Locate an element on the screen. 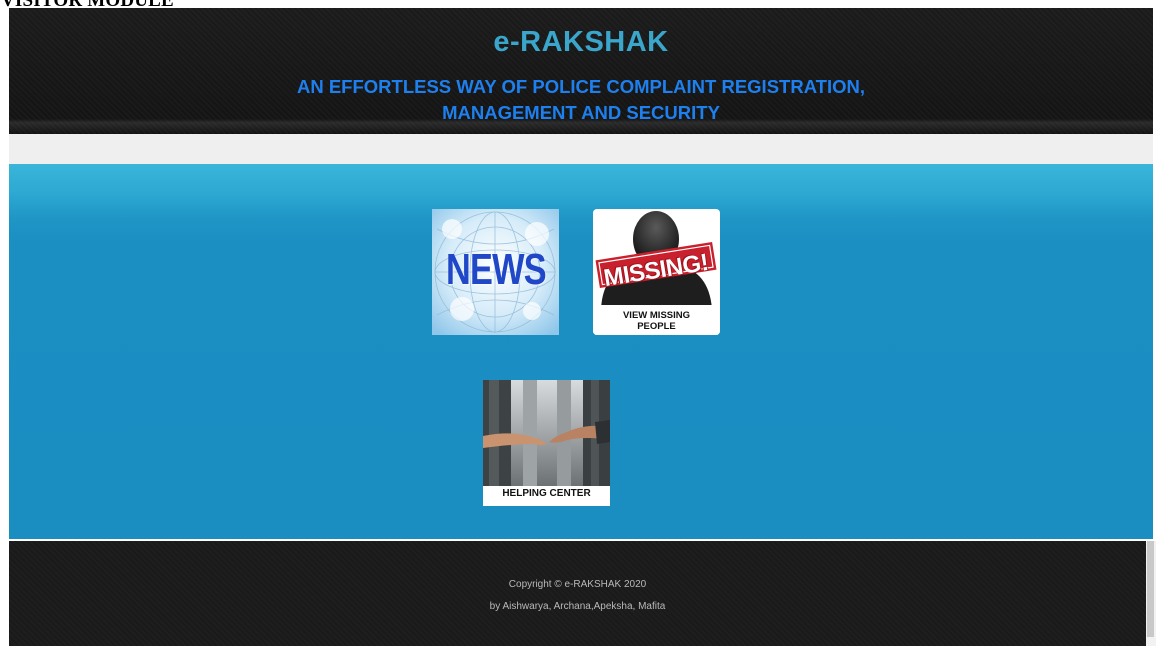 This screenshot has height=646, width=1156. scrollbar-thumb is located at coordinates (1150, 589).